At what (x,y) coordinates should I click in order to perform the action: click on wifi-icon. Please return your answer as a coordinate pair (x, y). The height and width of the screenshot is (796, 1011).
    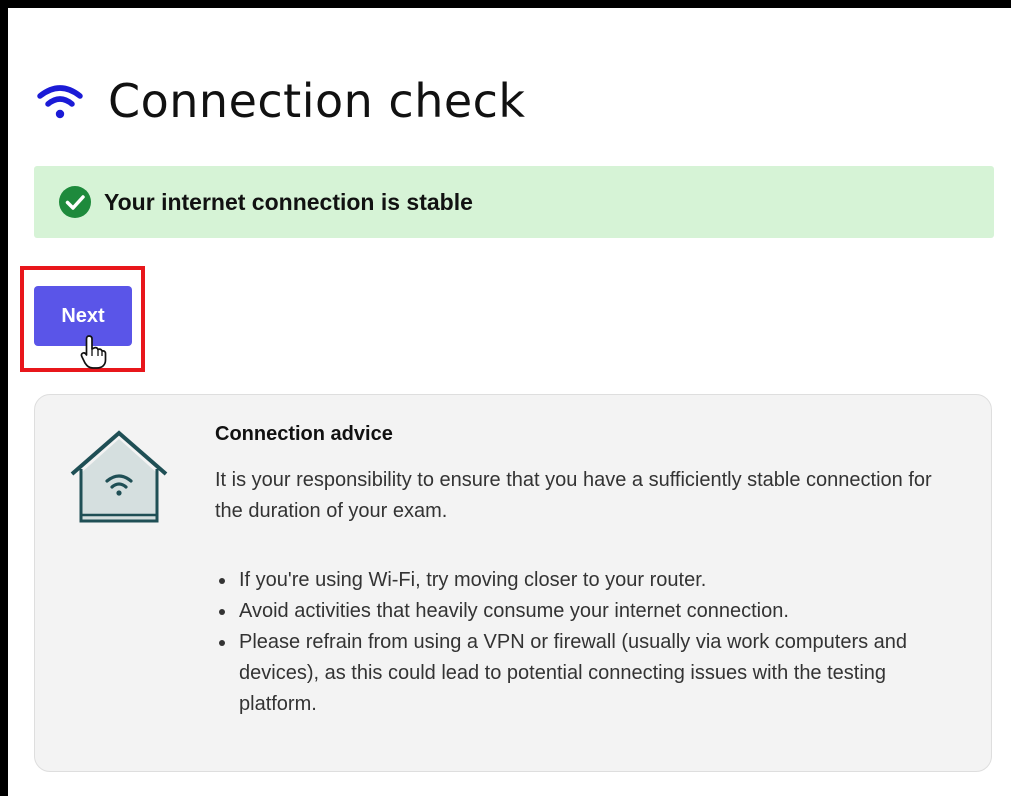
    Looking at the image, I should click on (60, 102).